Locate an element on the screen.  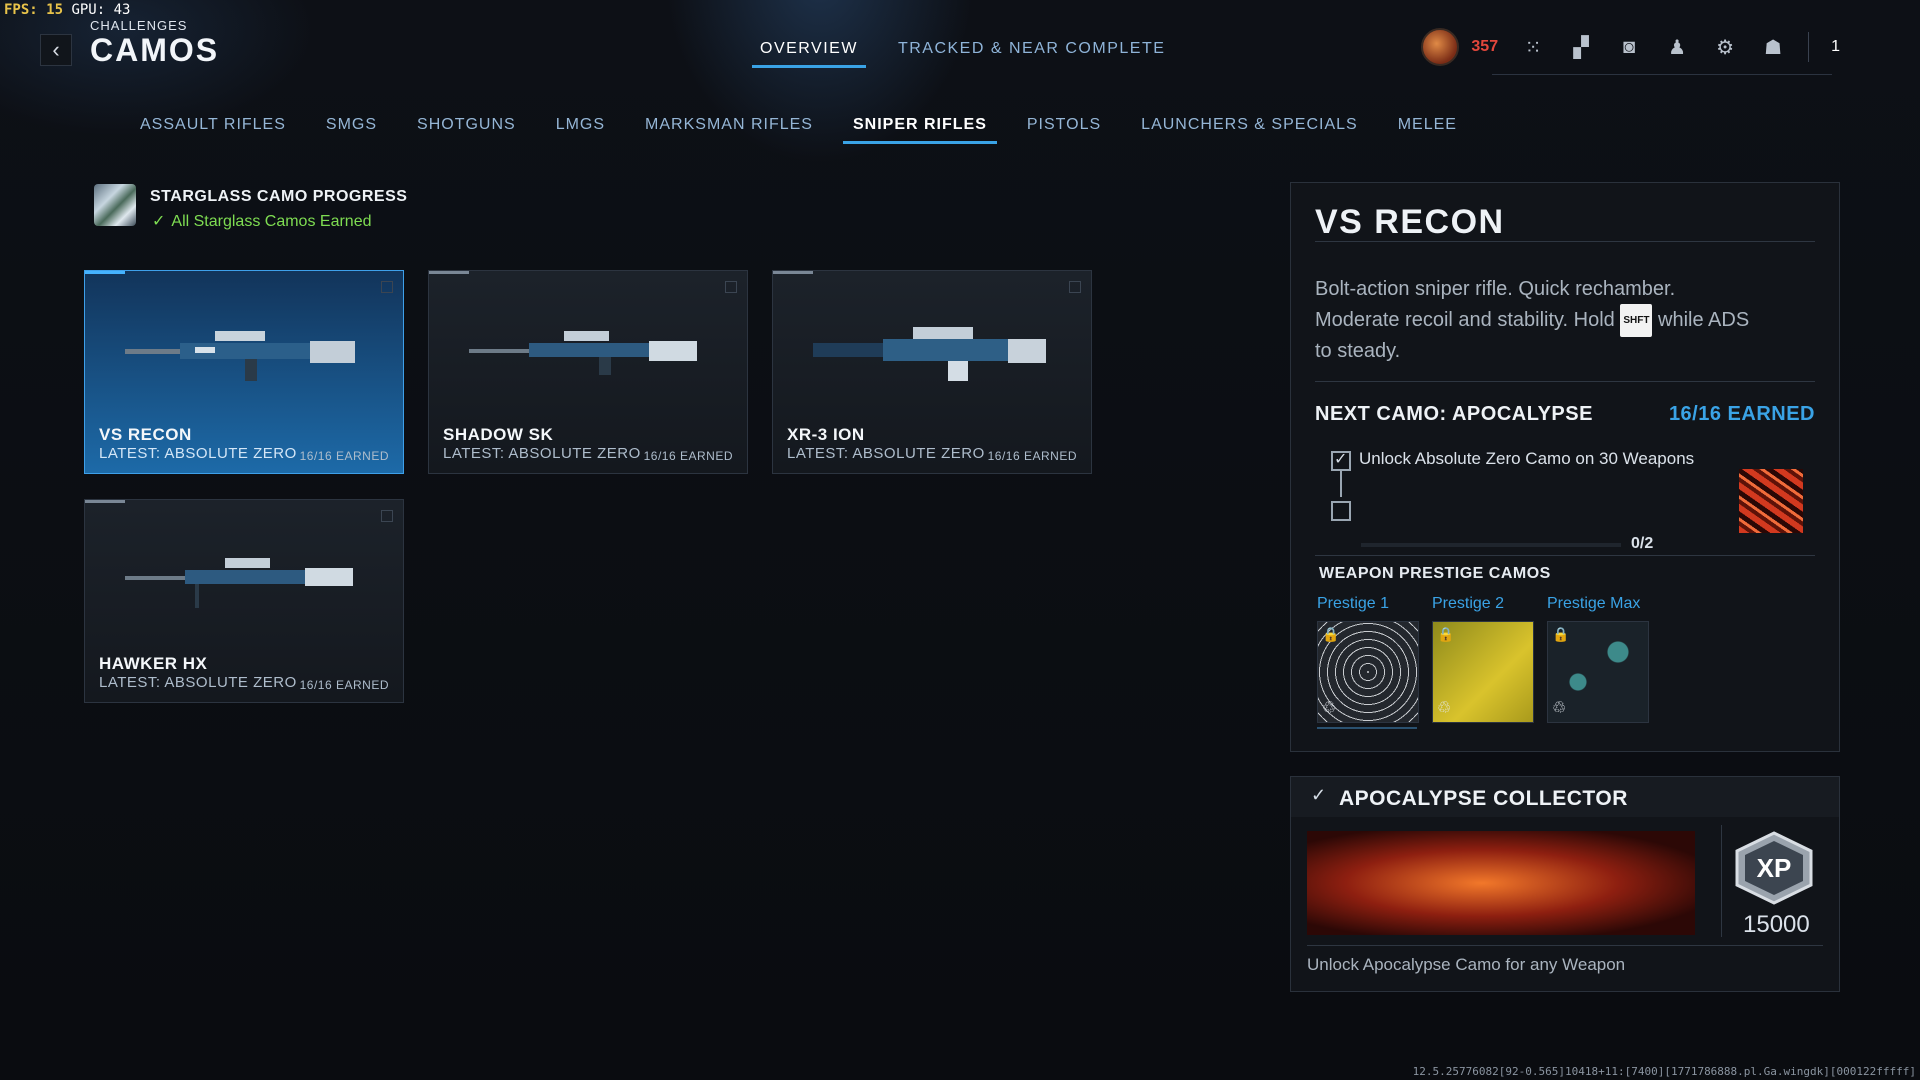
detail-weapon-name: VS RECON is located at coordinates (1410, 222).